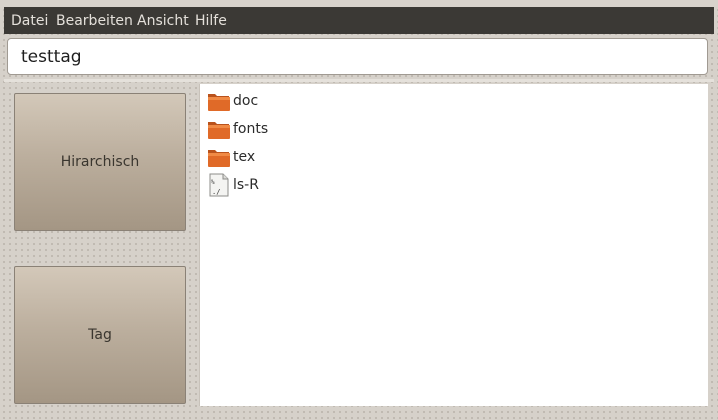 This screenshot has width=718, height=420. I want to click on file-item-doc: doc, so click(307, 101).